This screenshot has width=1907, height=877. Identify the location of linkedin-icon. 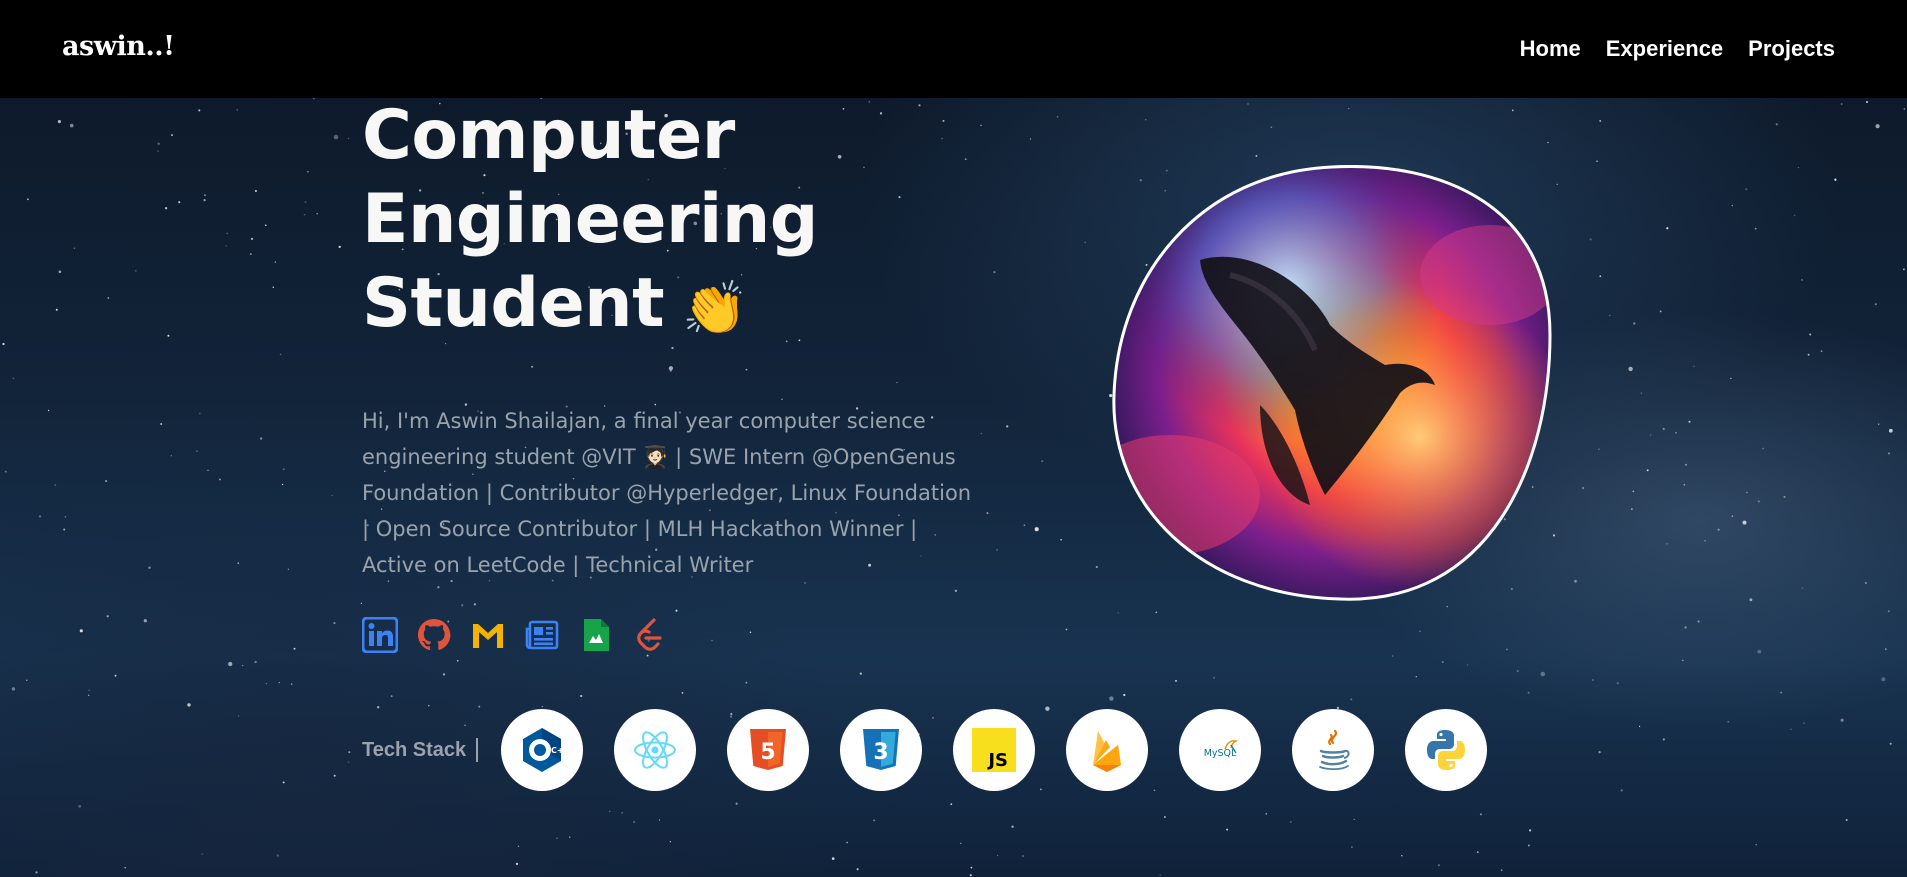
(380, 635).